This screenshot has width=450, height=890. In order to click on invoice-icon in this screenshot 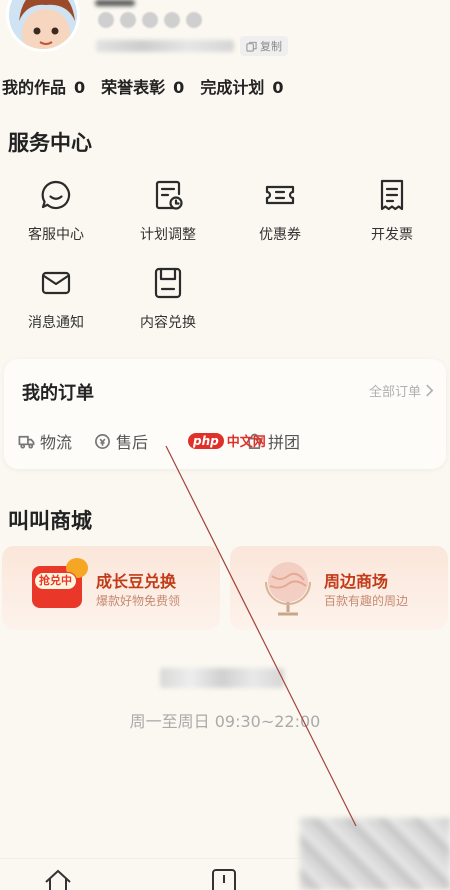, I will do `click(392, 195)`.